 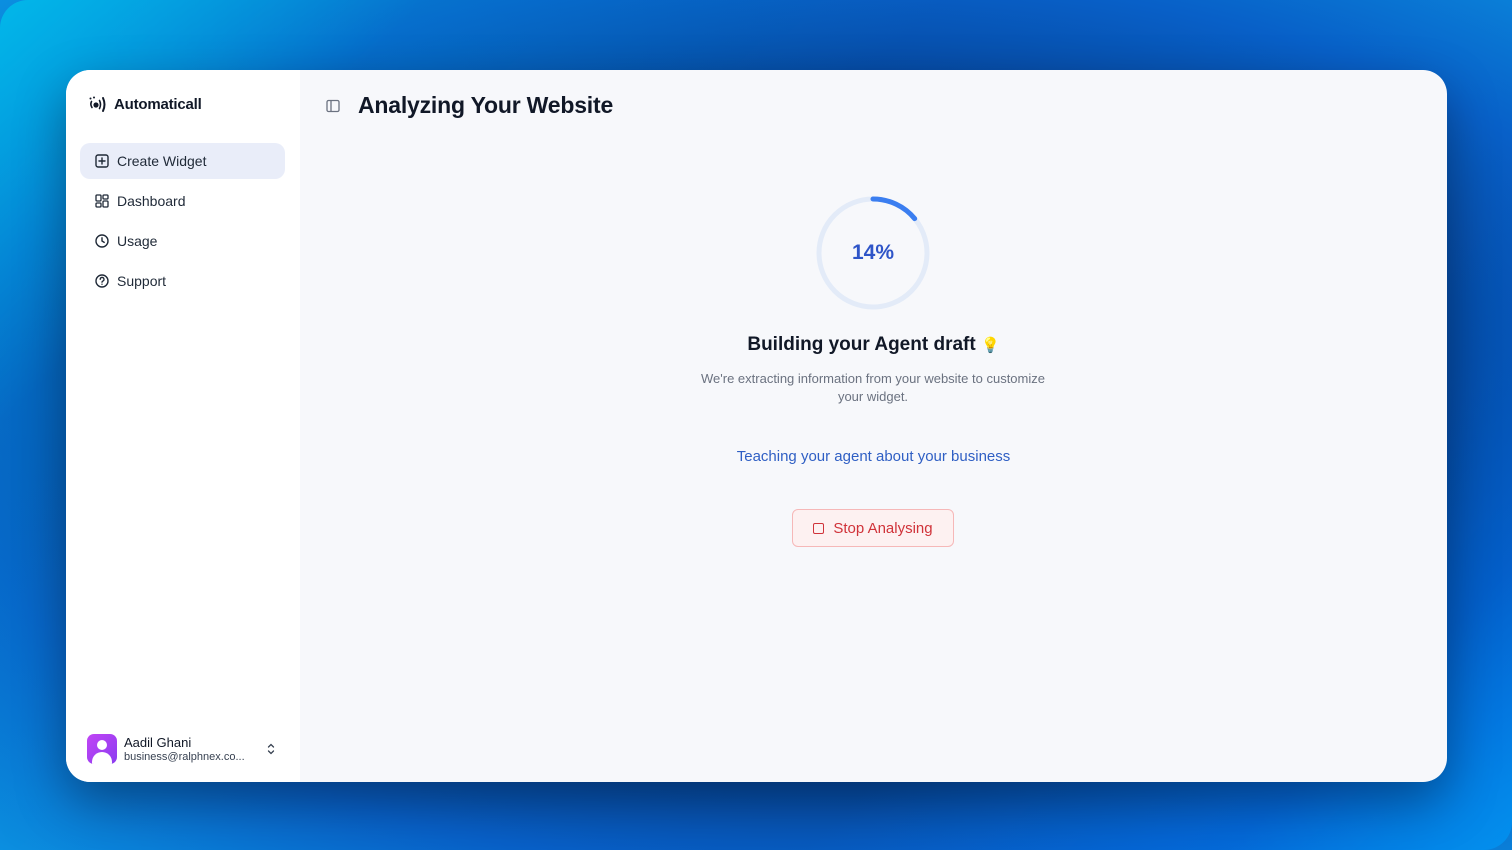 I want to click on sidebar-item-label: Dashboard, so click(x=151, y=201).